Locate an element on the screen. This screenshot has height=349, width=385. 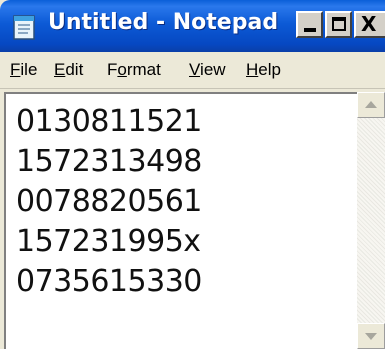
menu-help: Help is located at coordinates (263, 70).